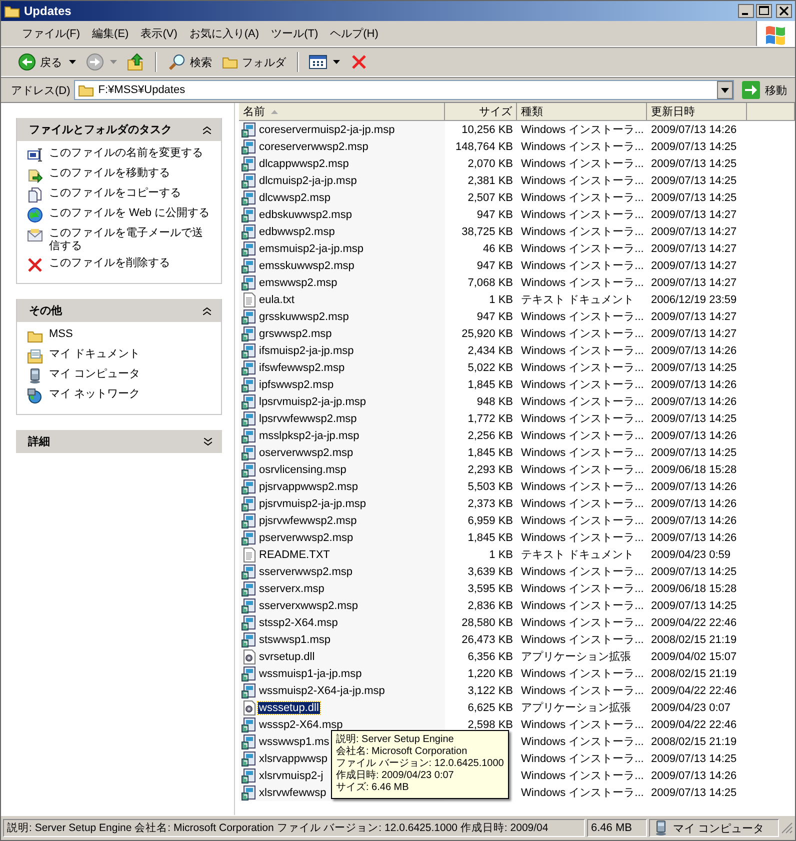 This screenshot has width=796, height=841. Describe the element at coordinates (126, 153) in the screenshot. I see `task-link: このファイルの名前を変更する` at that location.